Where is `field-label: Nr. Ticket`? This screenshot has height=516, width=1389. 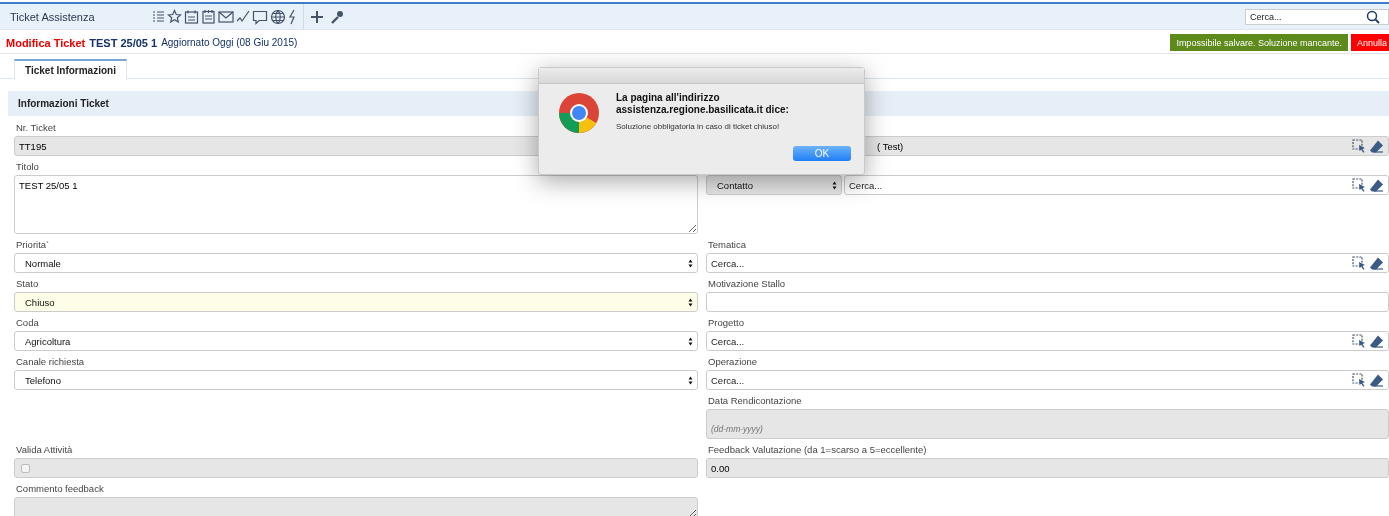
field-label: Nr. Ticket is located at coordinates (35, 128).